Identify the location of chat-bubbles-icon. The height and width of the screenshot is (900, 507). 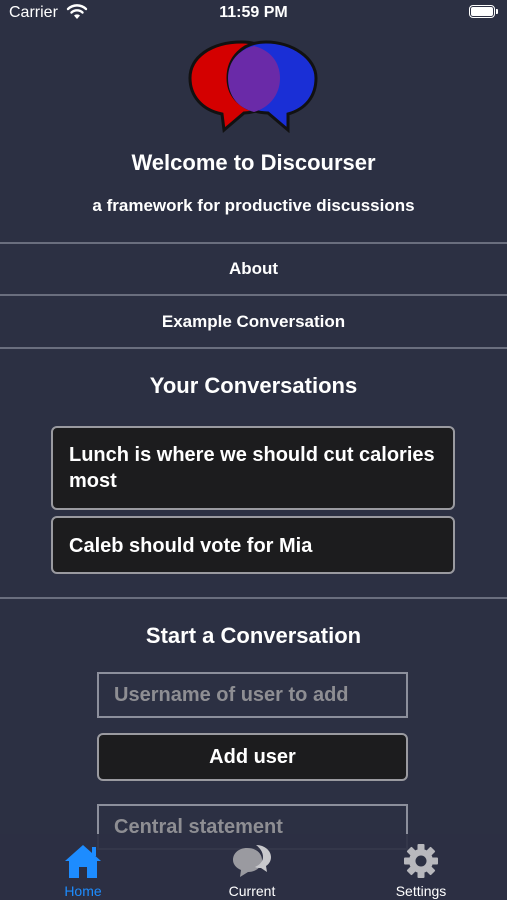
(252, 861).